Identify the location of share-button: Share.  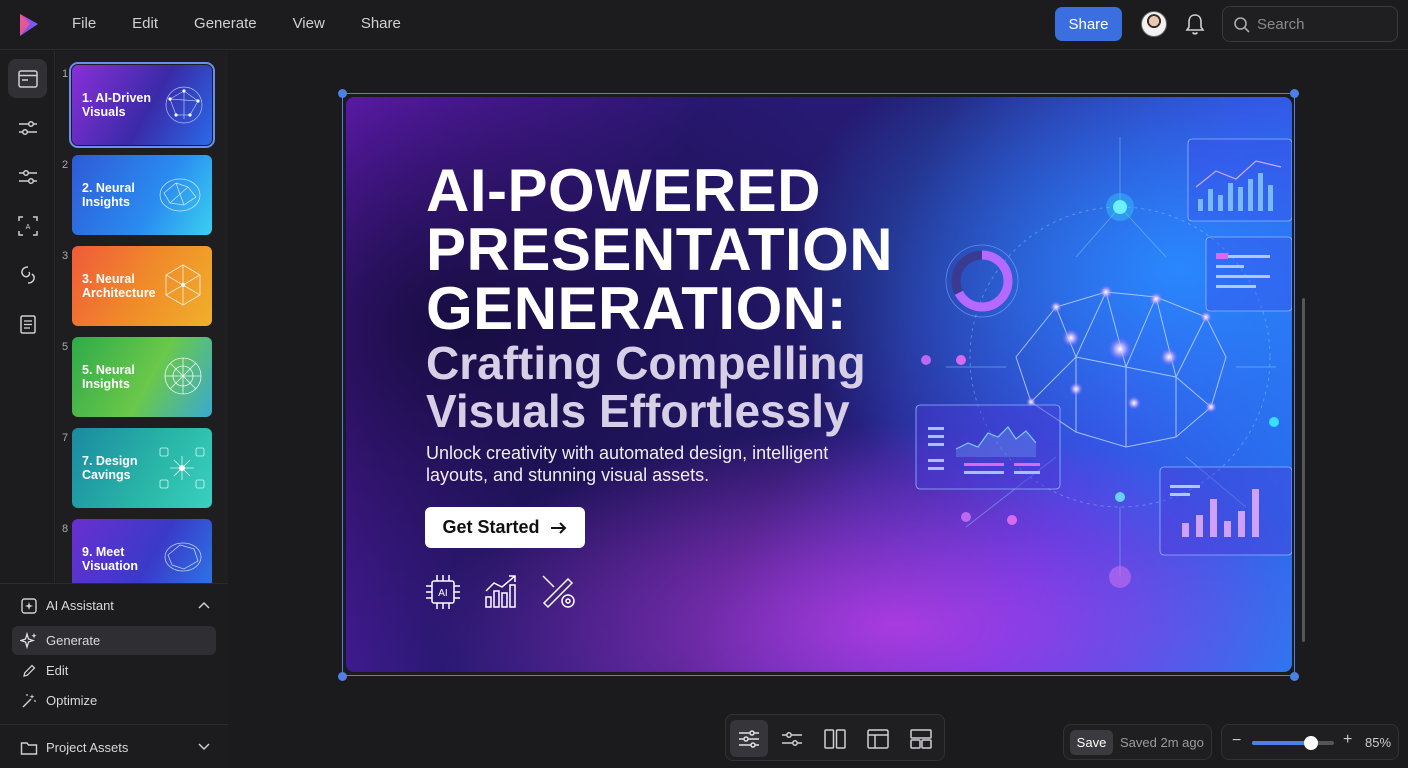
(1088, 24).